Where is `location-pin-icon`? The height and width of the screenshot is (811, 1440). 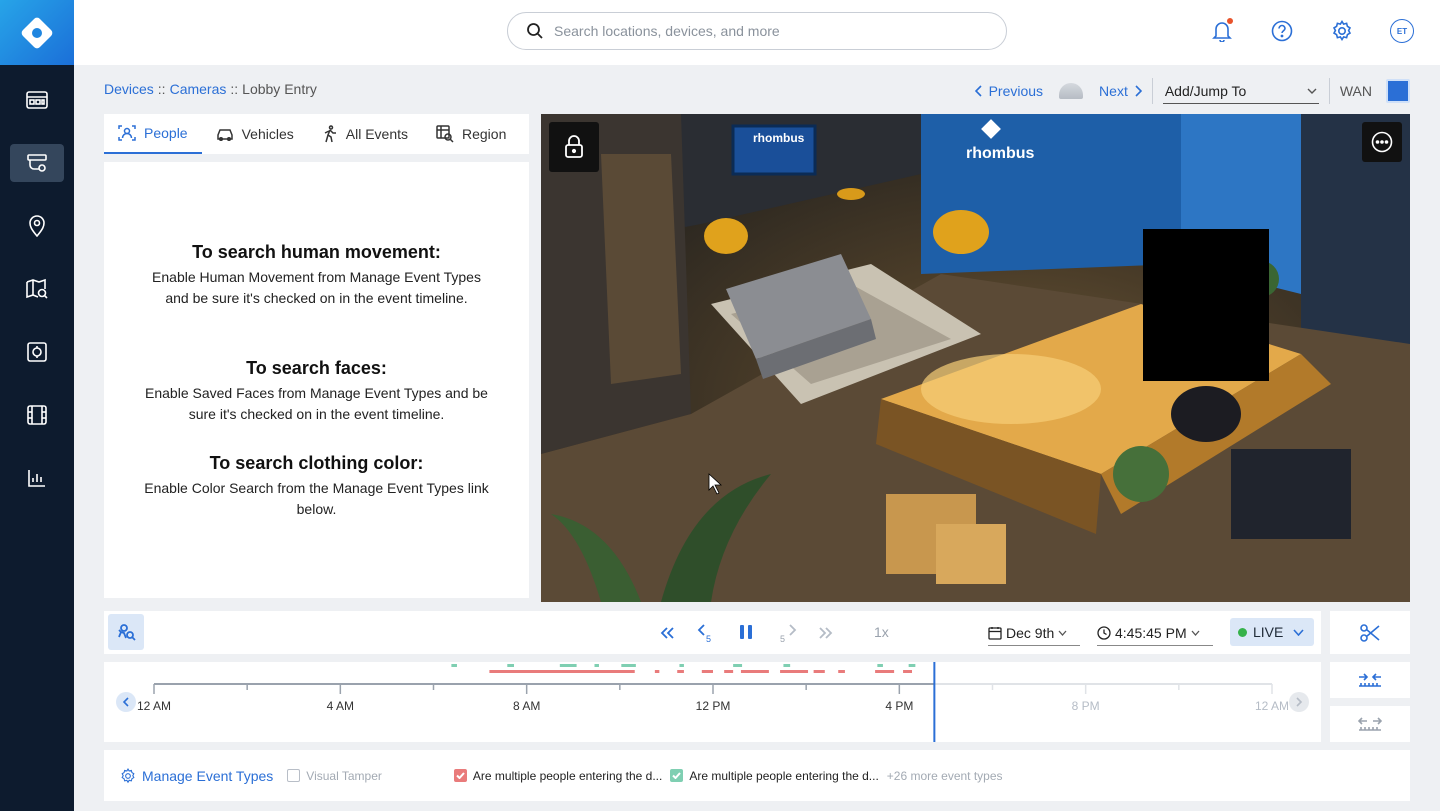 location-pin-icon is located at coordinates (37, 226).